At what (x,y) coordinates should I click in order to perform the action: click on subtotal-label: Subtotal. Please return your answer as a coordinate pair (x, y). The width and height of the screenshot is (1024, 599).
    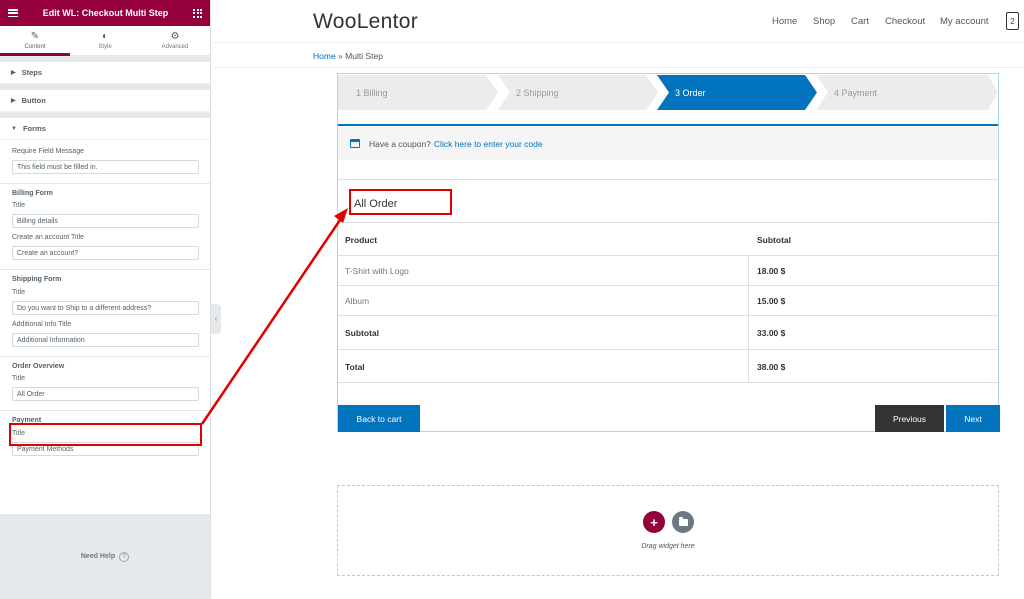
    Looking at the image, I should click on (362, 333).